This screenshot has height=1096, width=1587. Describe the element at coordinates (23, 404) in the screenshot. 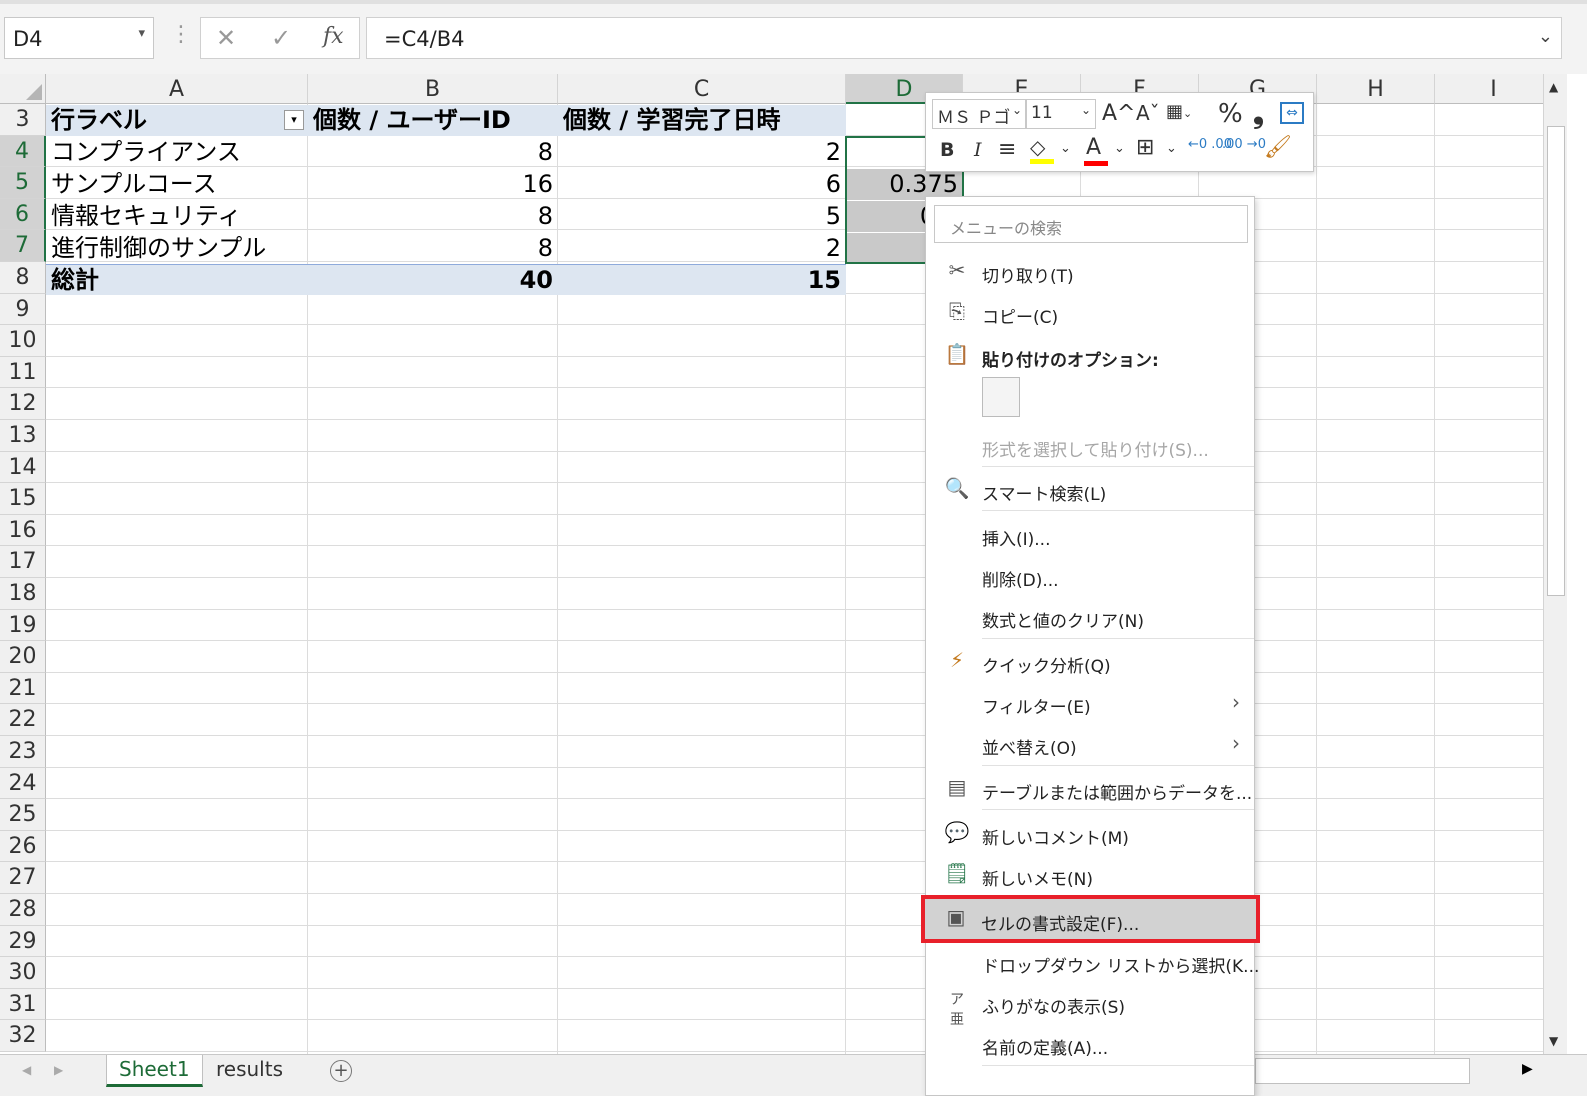

I see `row-header: 12` at that location.